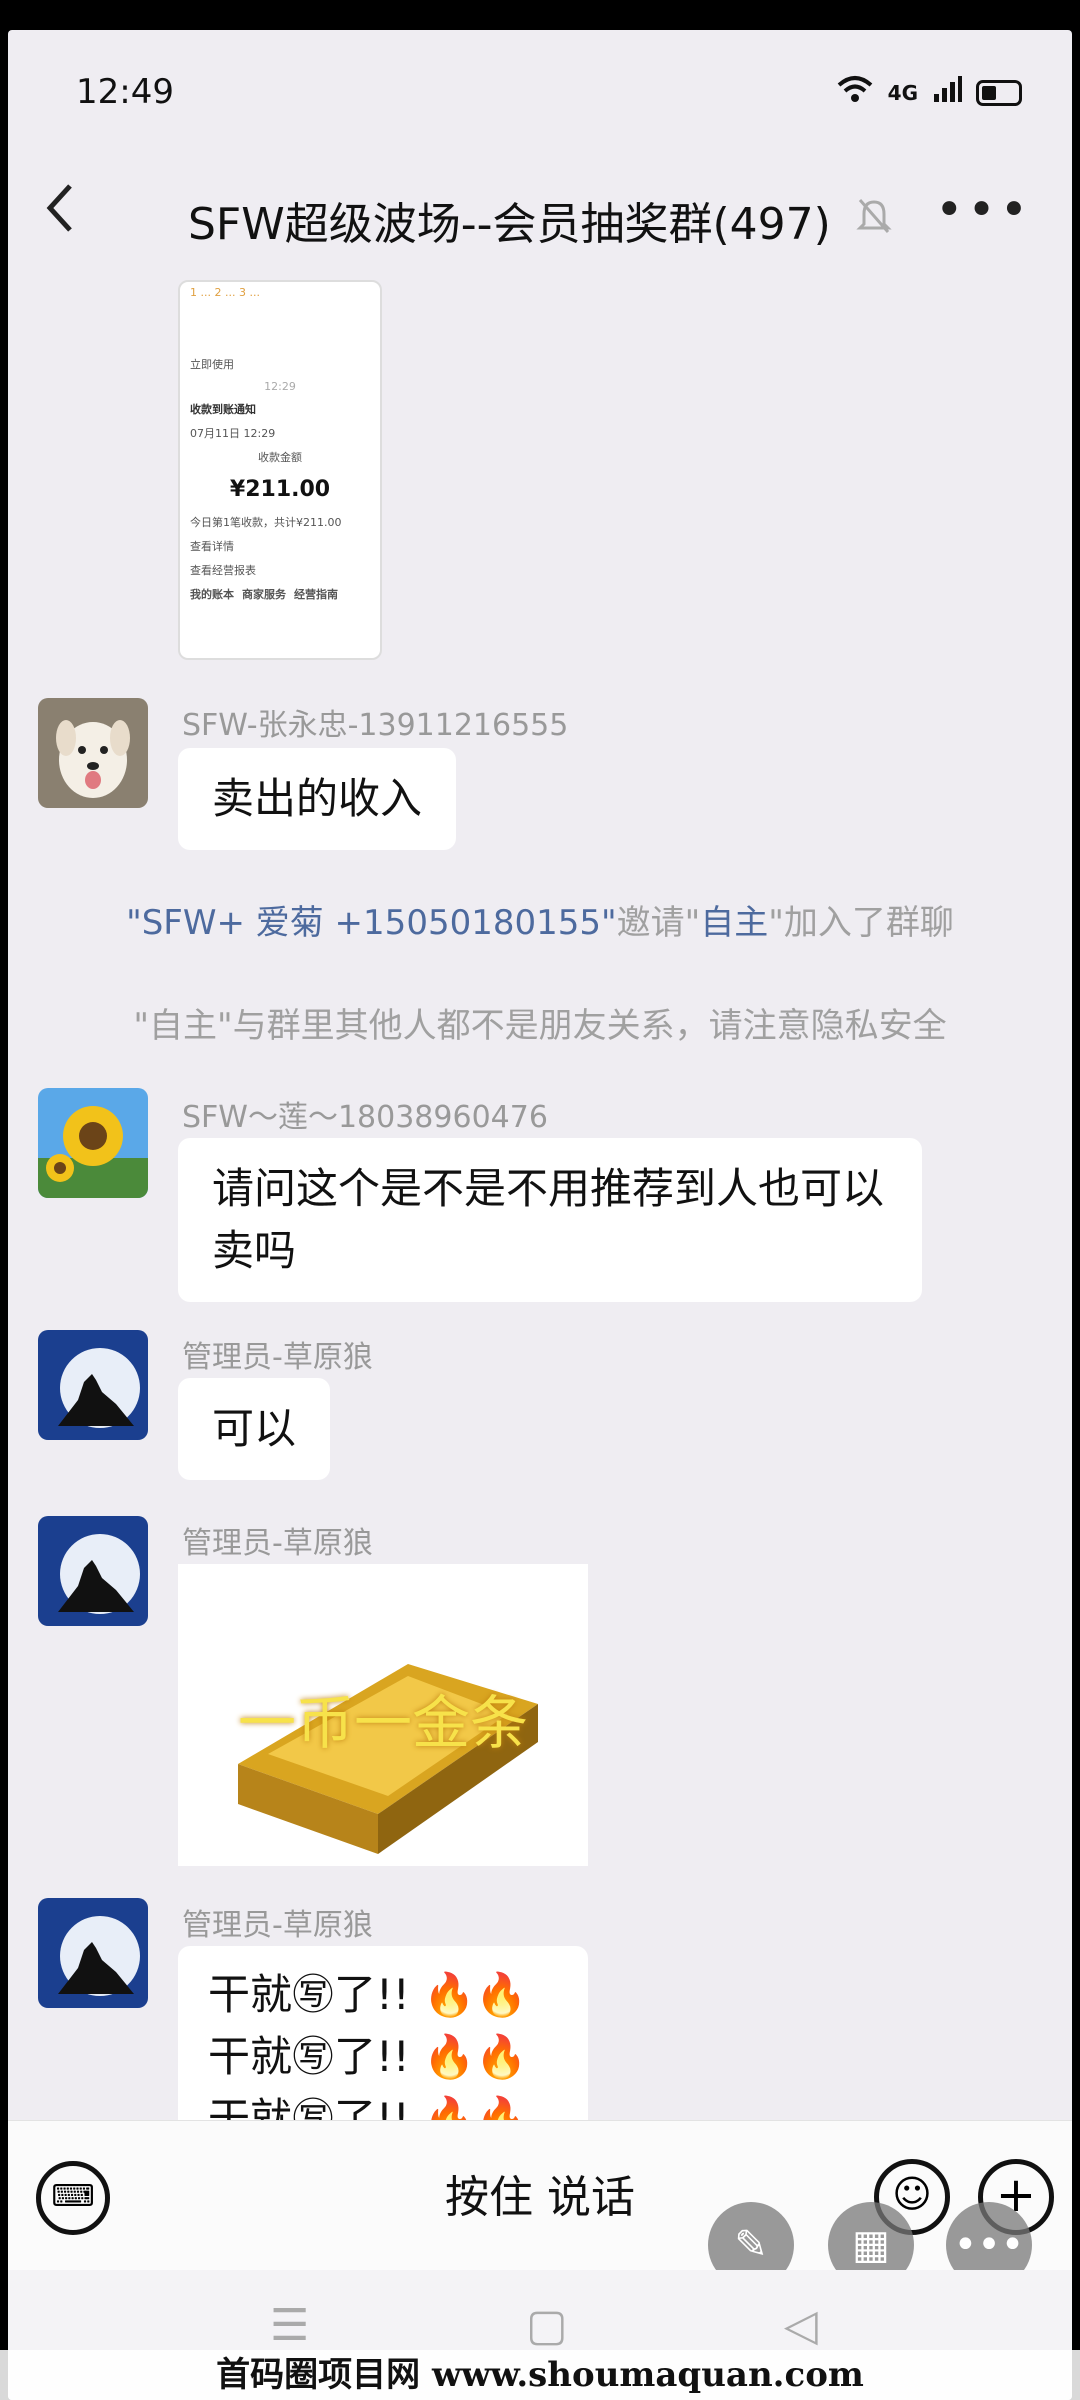 Image resolution: width=1080 pixels, height=2400 pixels. I want to click on shot-date: 07月11日 12:29, so click(233, 433).